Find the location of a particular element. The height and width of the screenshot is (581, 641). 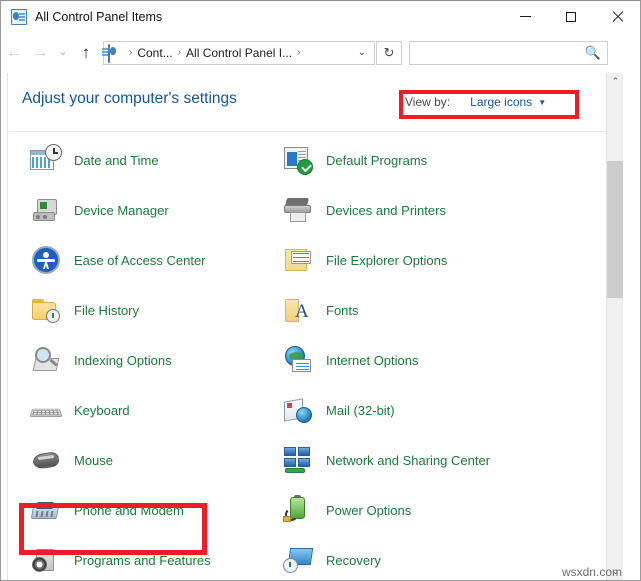

forward-button: → is located at coordinates (40, 53).